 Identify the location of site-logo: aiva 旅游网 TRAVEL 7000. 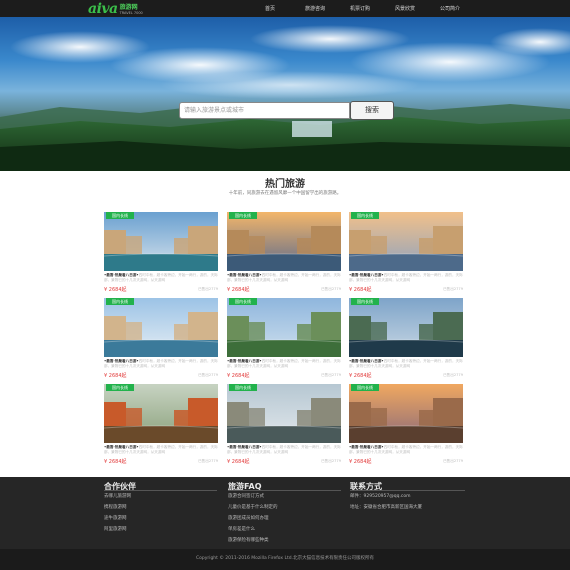
(115, 8).